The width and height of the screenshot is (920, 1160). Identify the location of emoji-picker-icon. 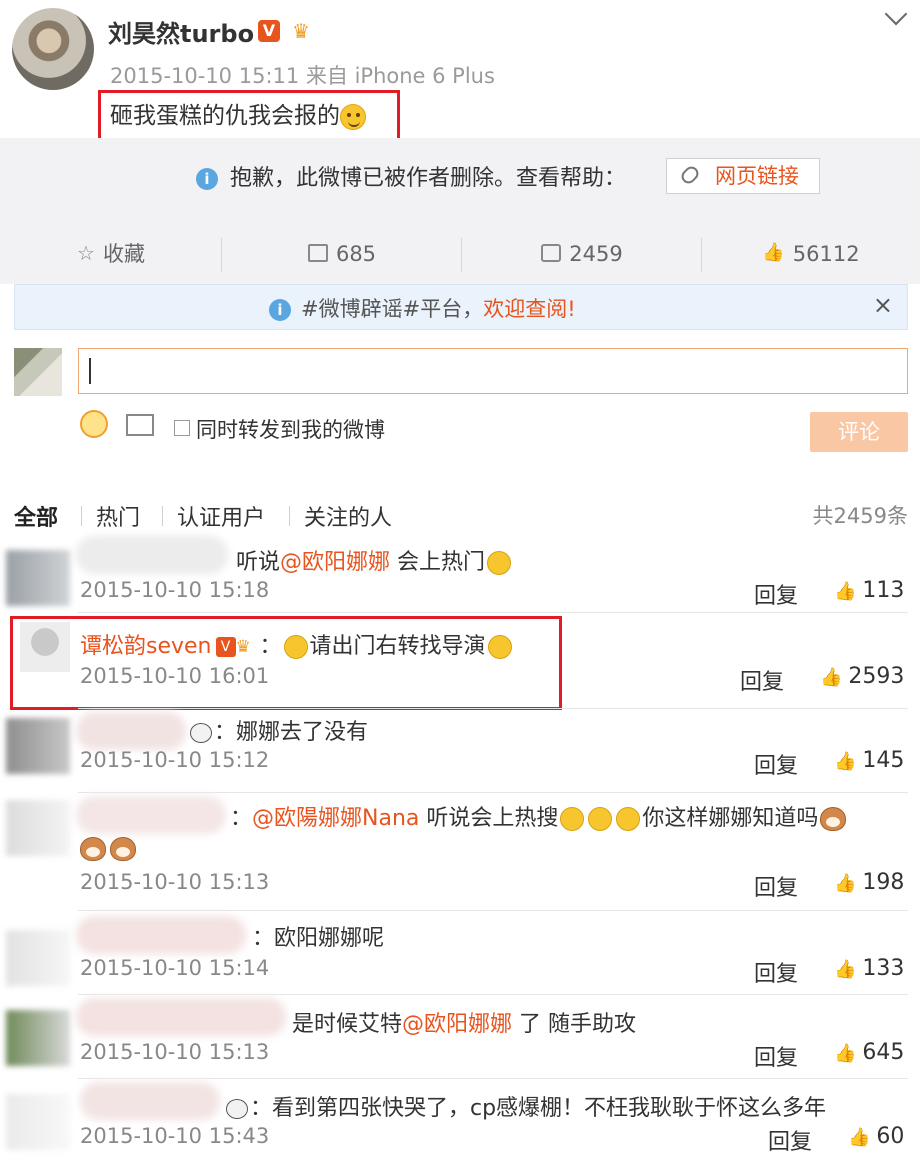
(94, 424).